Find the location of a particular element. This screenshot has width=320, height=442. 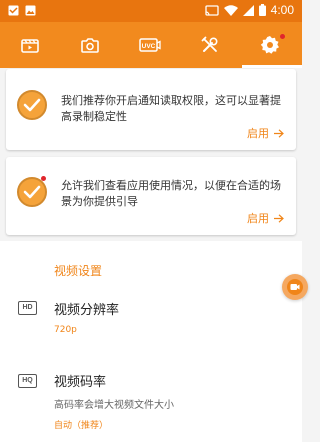

card-message: 允许我们查看应用使用情况，以便在合适的场景为你提供引导 is located at coordinates (171, 193).